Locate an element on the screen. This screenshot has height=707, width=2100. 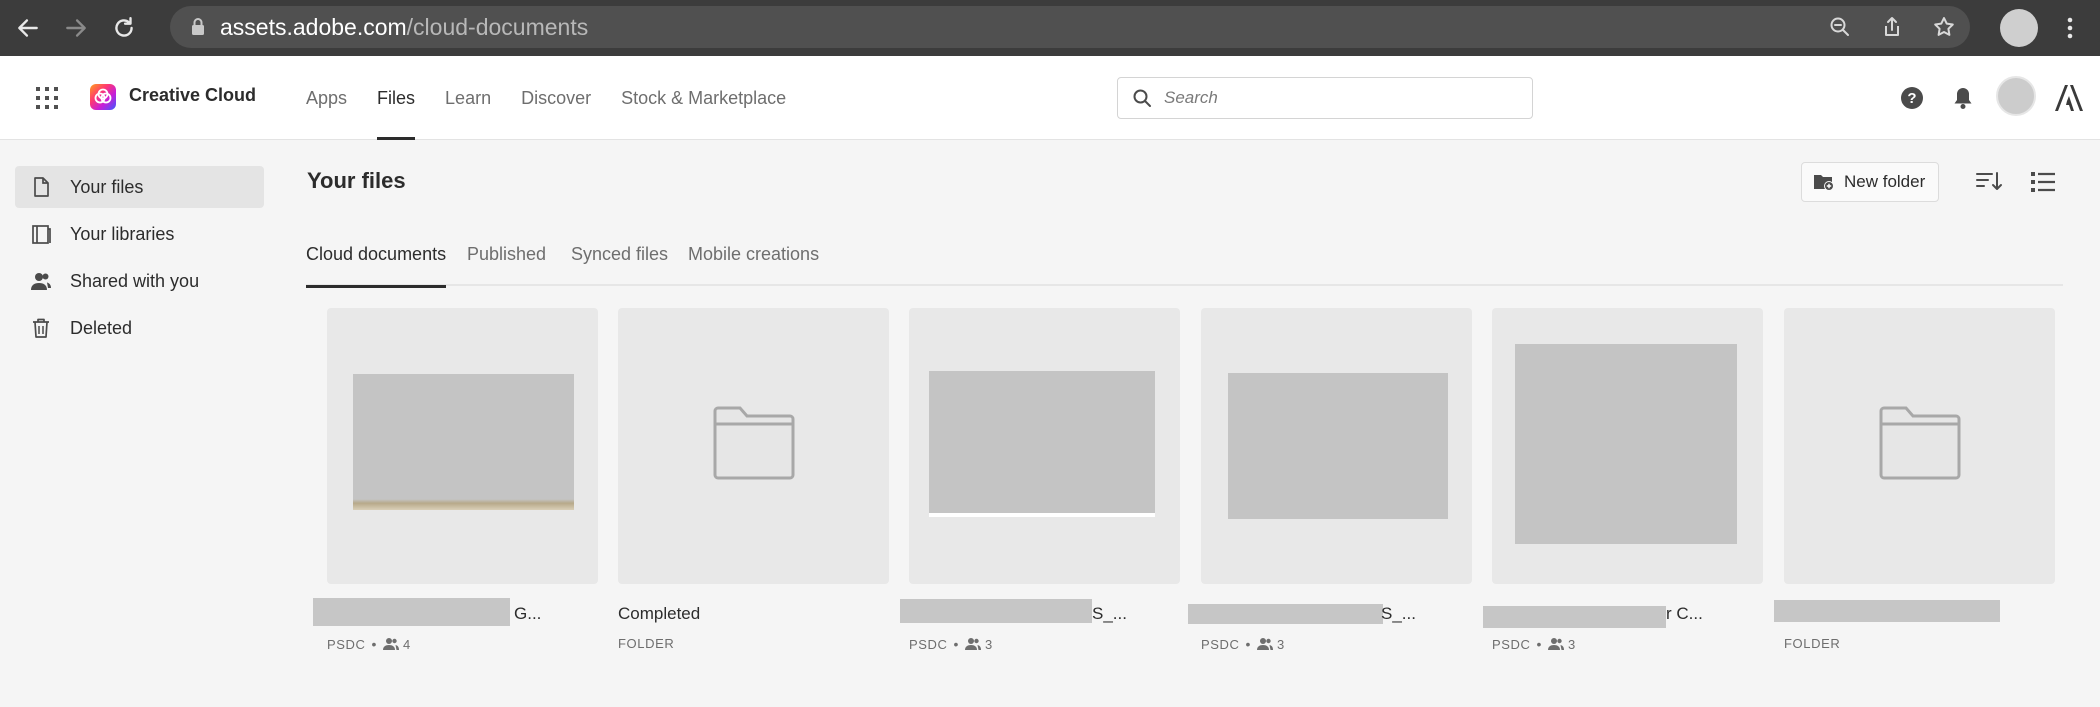
search-icon is located at coordinates (1142, 98).